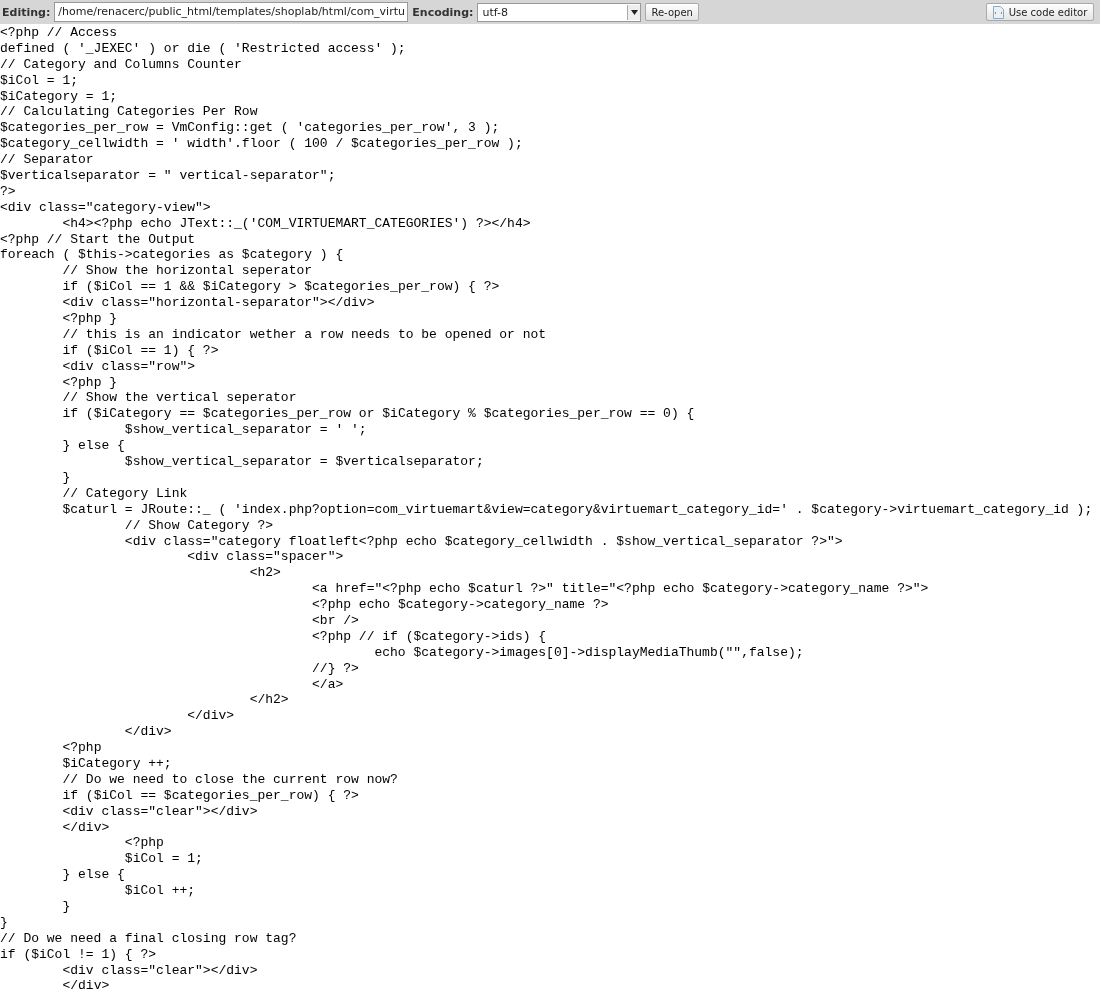 The width and height of the screenshot is (1100, 998). Describe the element at coordinates (588, 652) in the screenshot. I see `code-line: echo $category->images[0]->displayMediaThumb("",false);` at that location.